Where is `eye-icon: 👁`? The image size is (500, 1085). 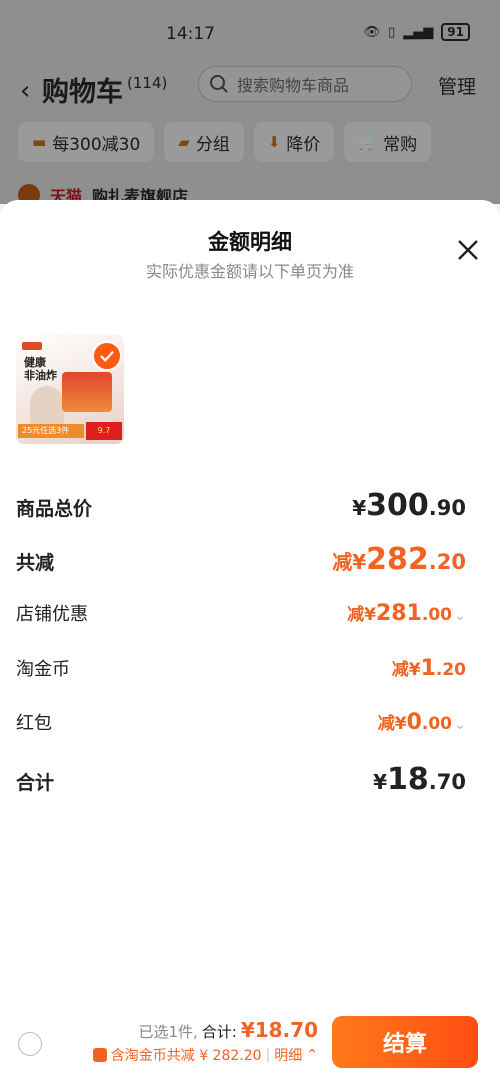
eye-icon: 👁 is located at coordinates (372, 32).